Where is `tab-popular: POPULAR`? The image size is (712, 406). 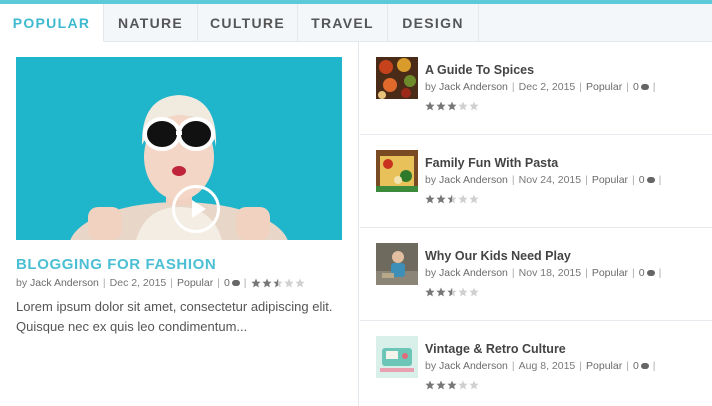 tab-popular: POPULAR is located at coordinates (52, 23).